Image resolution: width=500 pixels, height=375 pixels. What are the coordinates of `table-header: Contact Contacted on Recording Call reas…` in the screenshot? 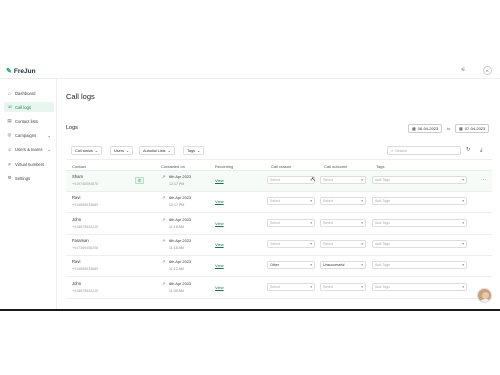 It's located at (279, 165).